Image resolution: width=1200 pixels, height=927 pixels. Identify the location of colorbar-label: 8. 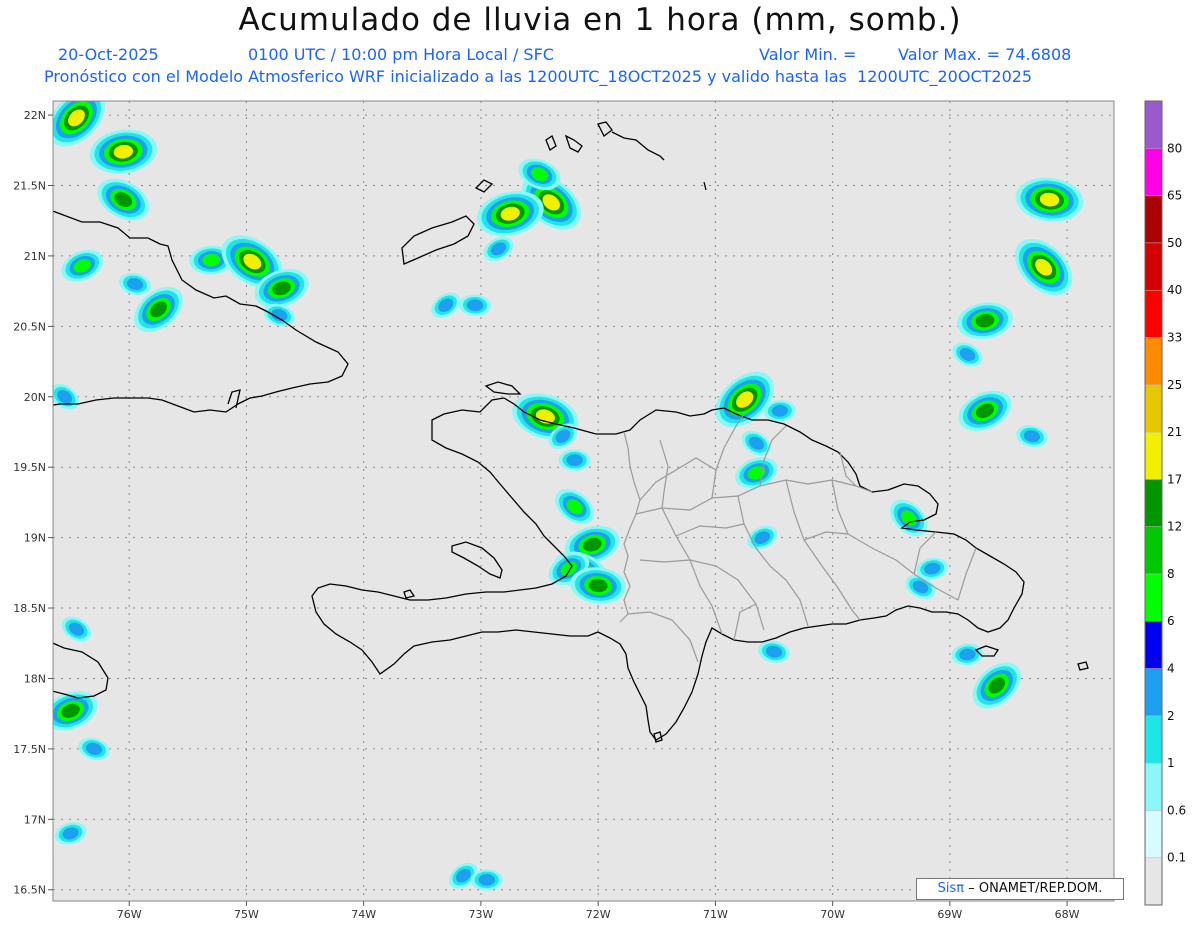
(1171, 574).